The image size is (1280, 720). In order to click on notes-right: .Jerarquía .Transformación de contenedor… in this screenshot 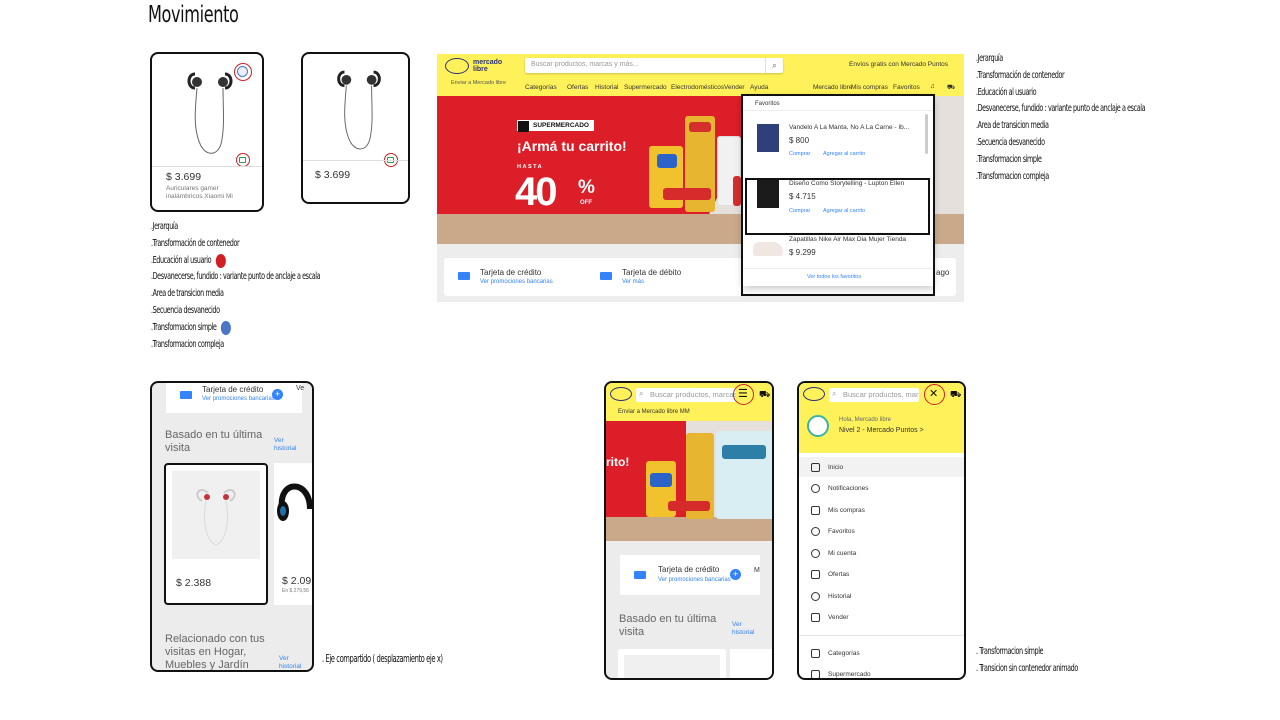, I will do `click(1061, 118)`.